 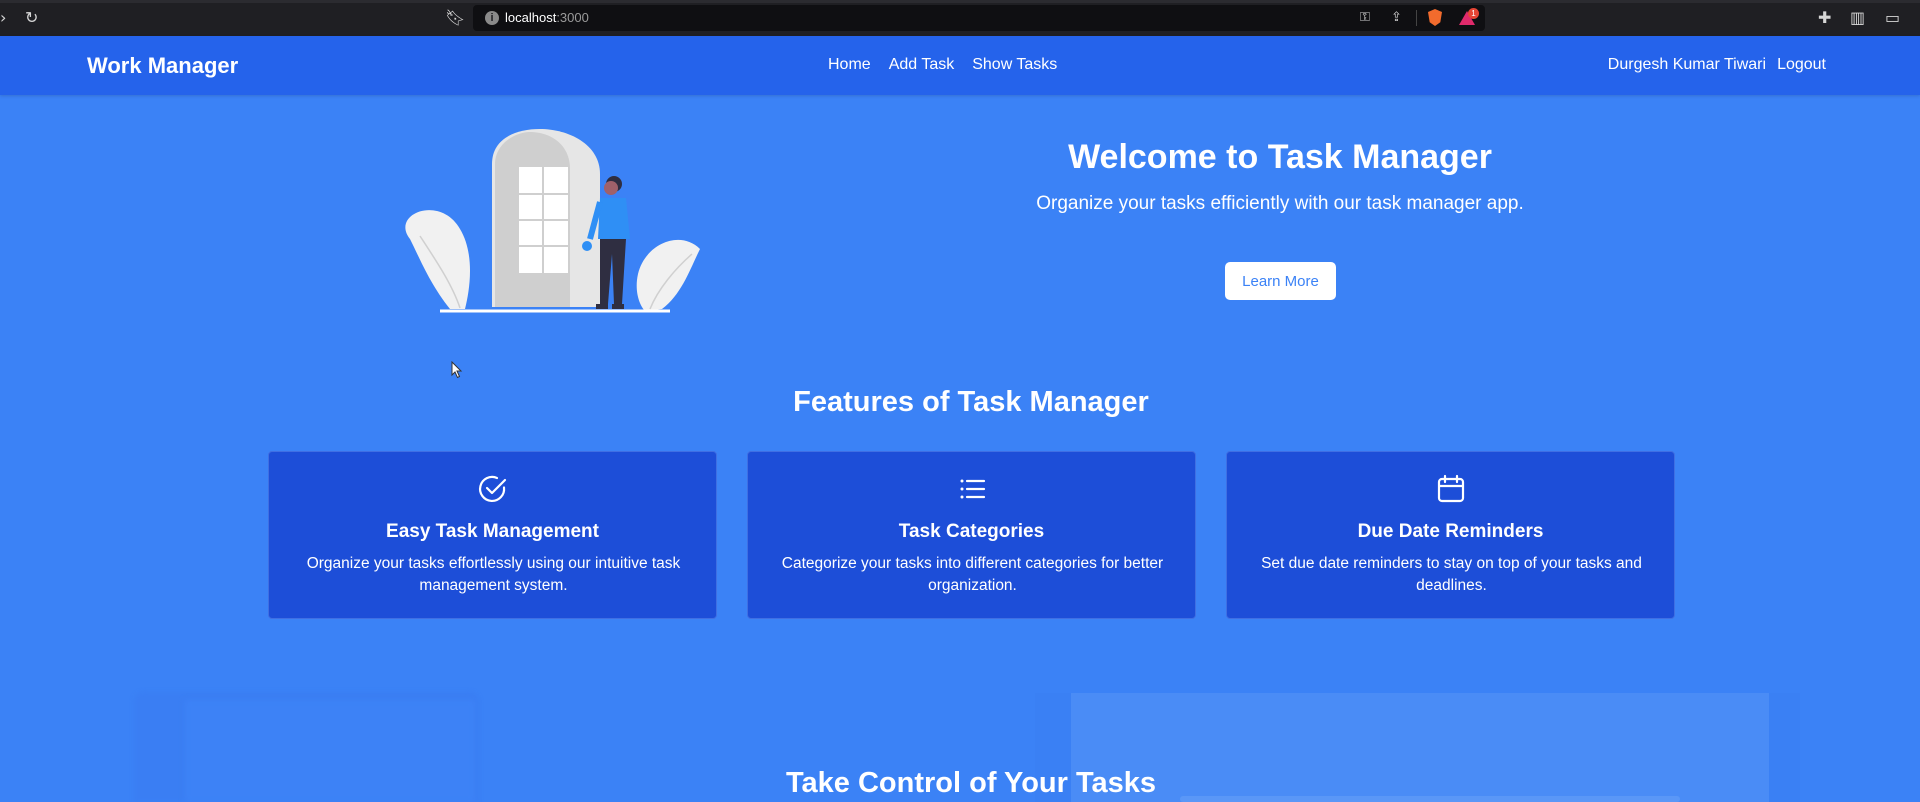 I want to click on browser-toolbar: › ↻ 🔖︎ i localhost:3000 ⚿ ⇪ 1 ✚ ▥ ▭, so click(x=960, y=18).